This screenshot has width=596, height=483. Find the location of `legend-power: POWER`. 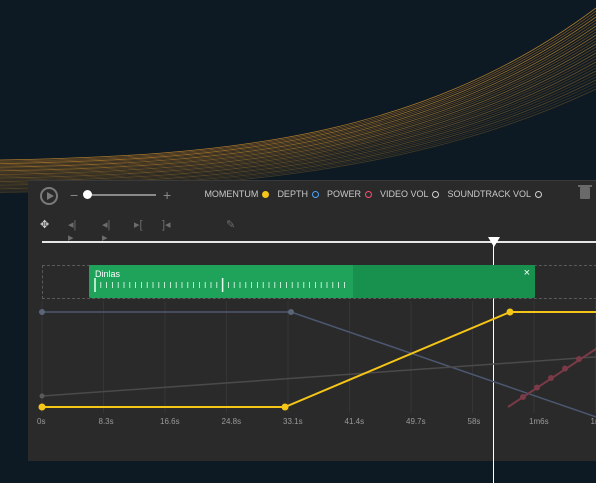

legend-power: POWER is located at coordinates (349, 194).